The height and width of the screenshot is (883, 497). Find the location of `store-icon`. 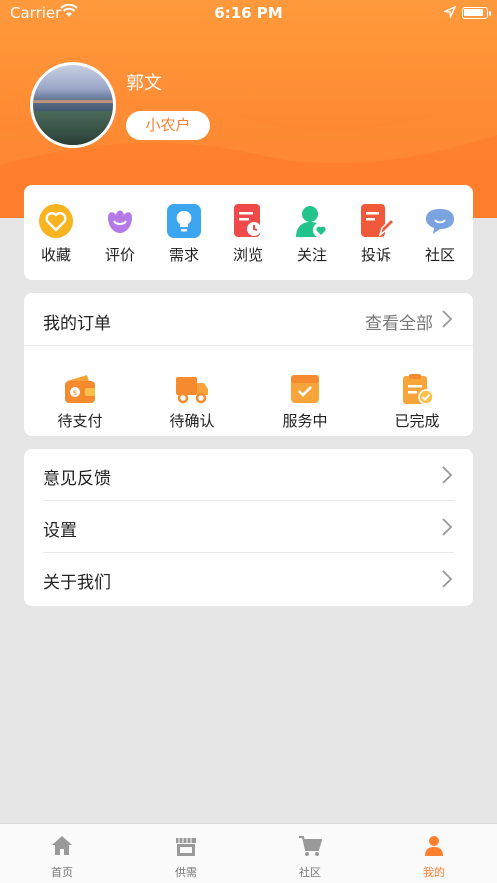

store-icon is located at coordinates (186, 847).